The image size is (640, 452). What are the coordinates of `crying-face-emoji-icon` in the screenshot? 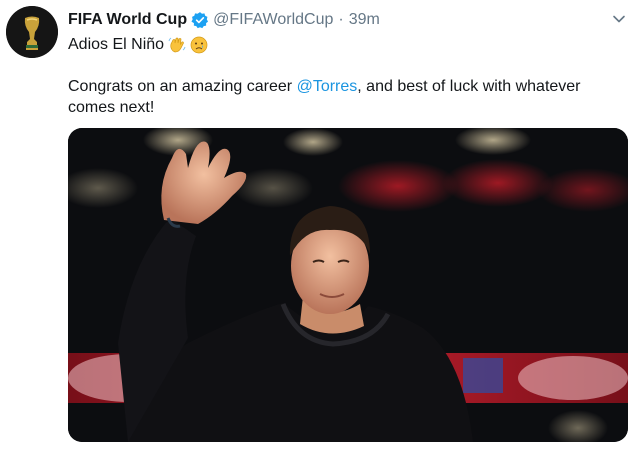 It's located at (199, 45).